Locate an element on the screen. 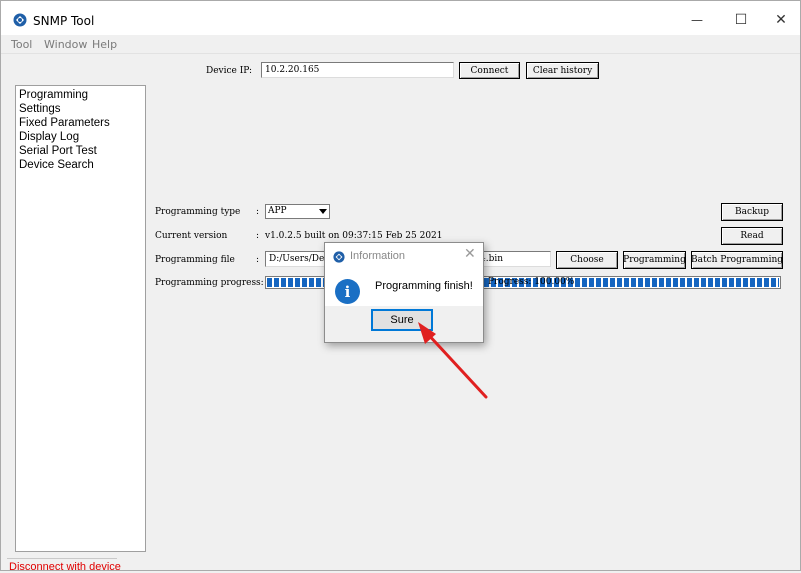 This screenshot has width=801, height=573. menu-window: Window is located at coordinates (65, 44).